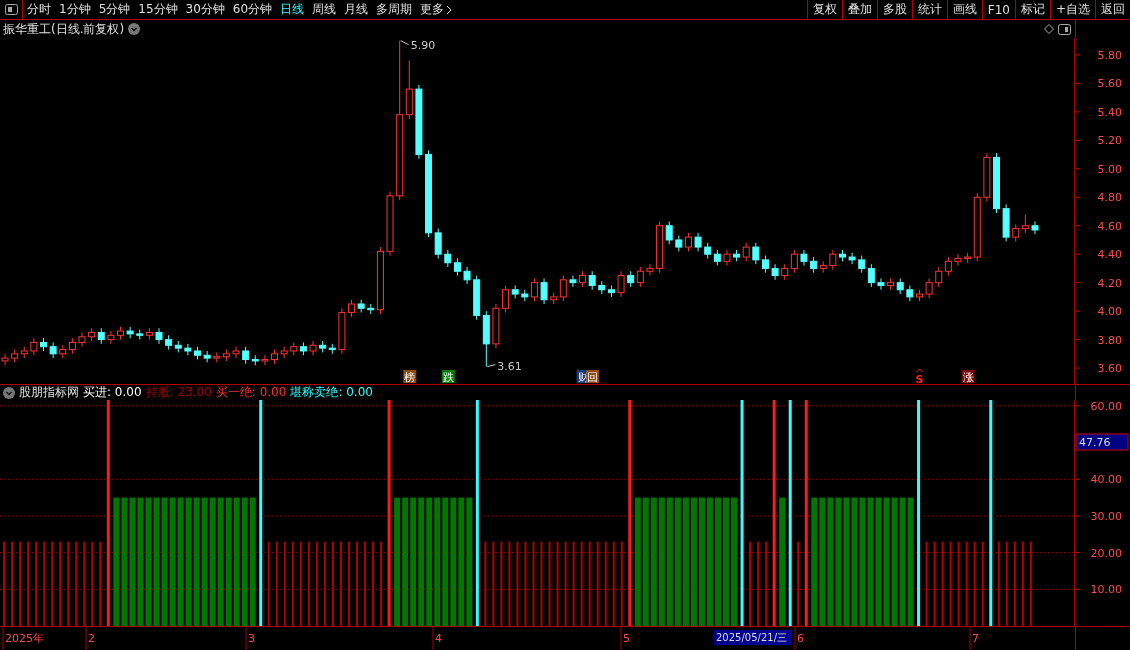 The height and width of the screenshot is (650, 1130). Describe the element at coordinates (1110, 55) in the screenshot. I see `price-axis-label: 5.80` at that location.